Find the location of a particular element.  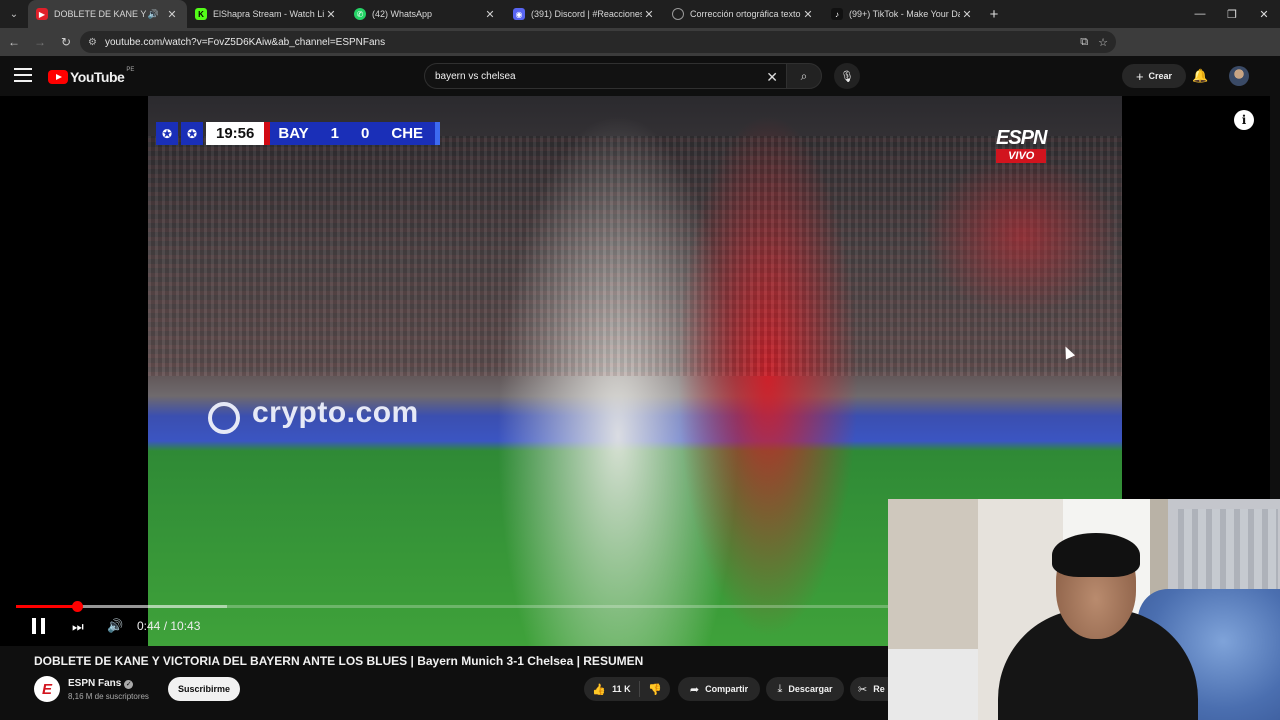

tab-title: (99+) TikTok - Make Your Day is located at coordinates (904, 14).